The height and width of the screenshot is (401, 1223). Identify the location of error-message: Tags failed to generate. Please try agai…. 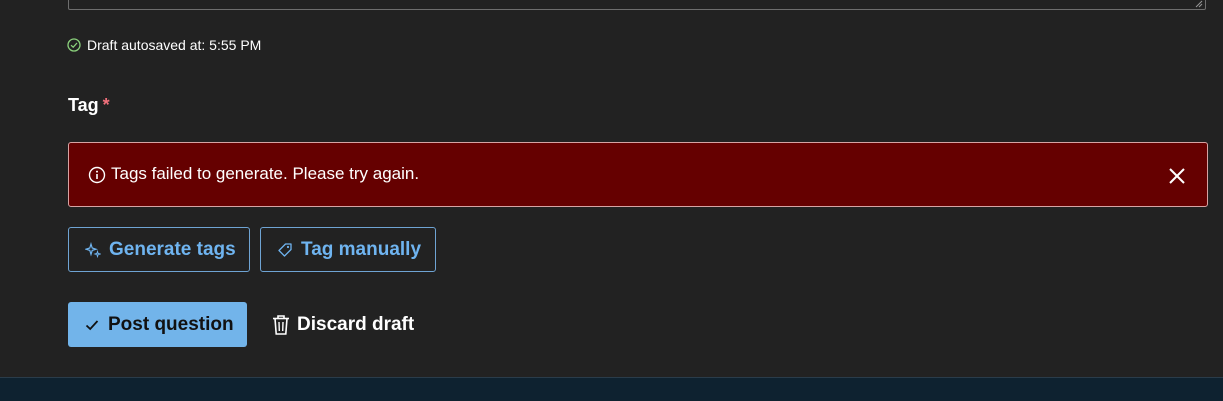
(265, 173).